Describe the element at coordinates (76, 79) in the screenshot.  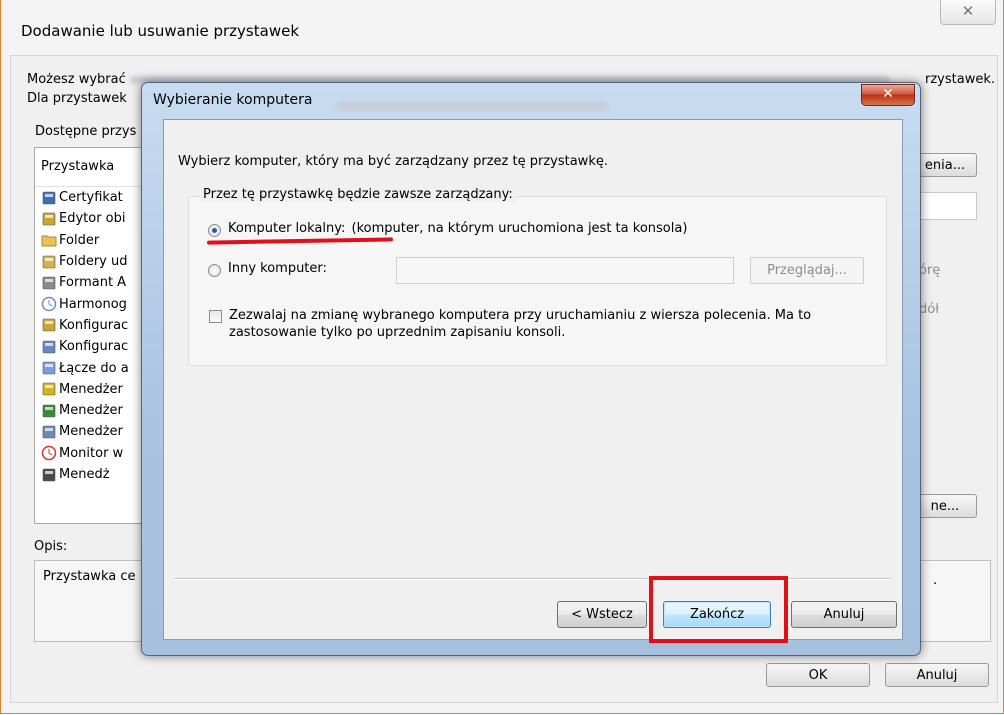
I see `intro-line-1: Możesz wybrać` at that location.